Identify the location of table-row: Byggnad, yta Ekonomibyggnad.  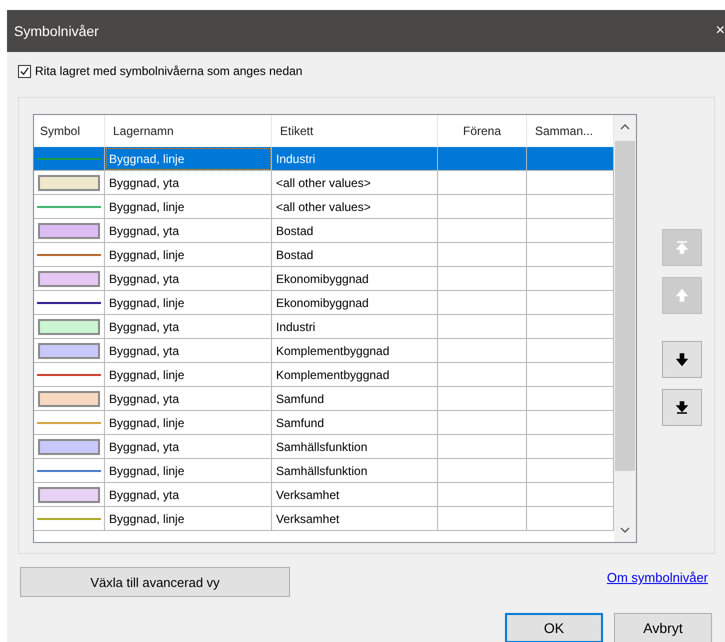
(324, 279).